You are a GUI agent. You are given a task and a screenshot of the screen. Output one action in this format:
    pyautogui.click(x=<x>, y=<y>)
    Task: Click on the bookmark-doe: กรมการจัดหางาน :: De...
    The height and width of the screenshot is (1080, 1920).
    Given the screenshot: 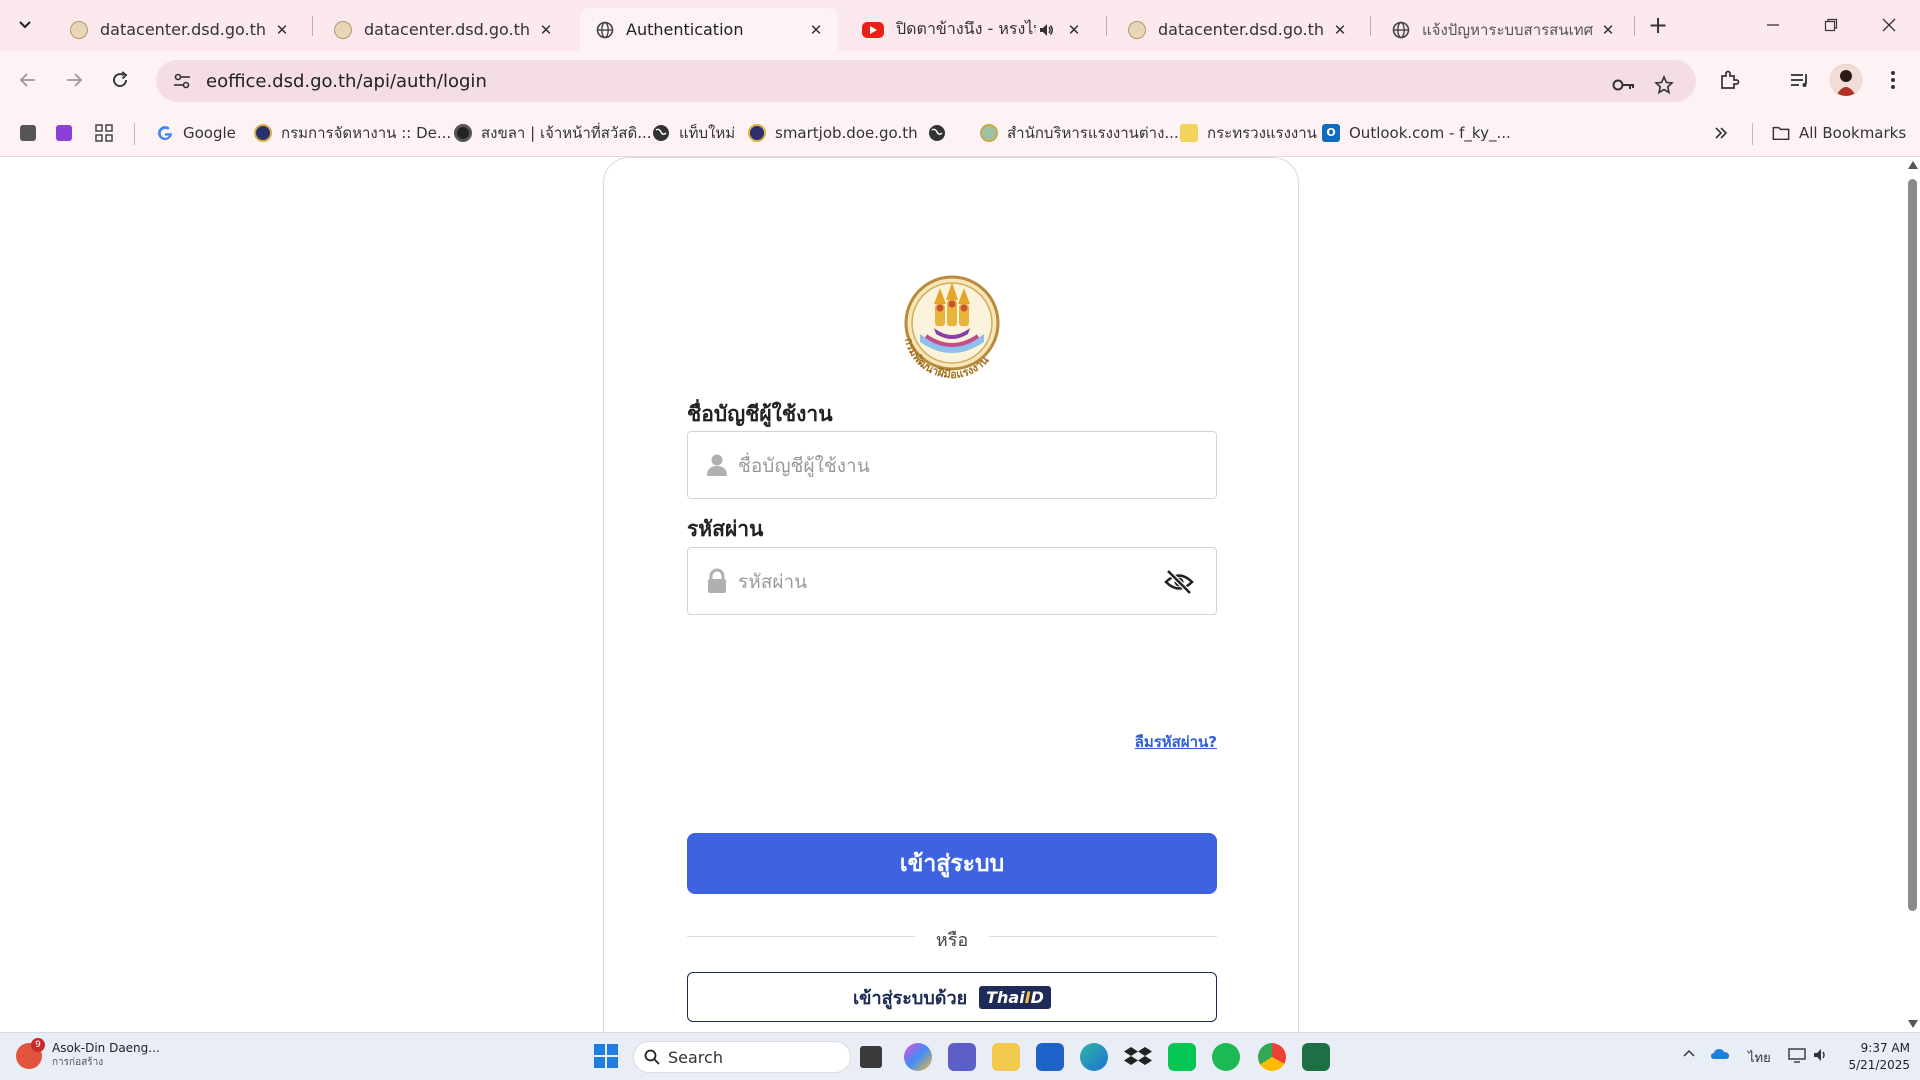 What is the action you would take?
    pyautogui.click(x=352, y=133)
    